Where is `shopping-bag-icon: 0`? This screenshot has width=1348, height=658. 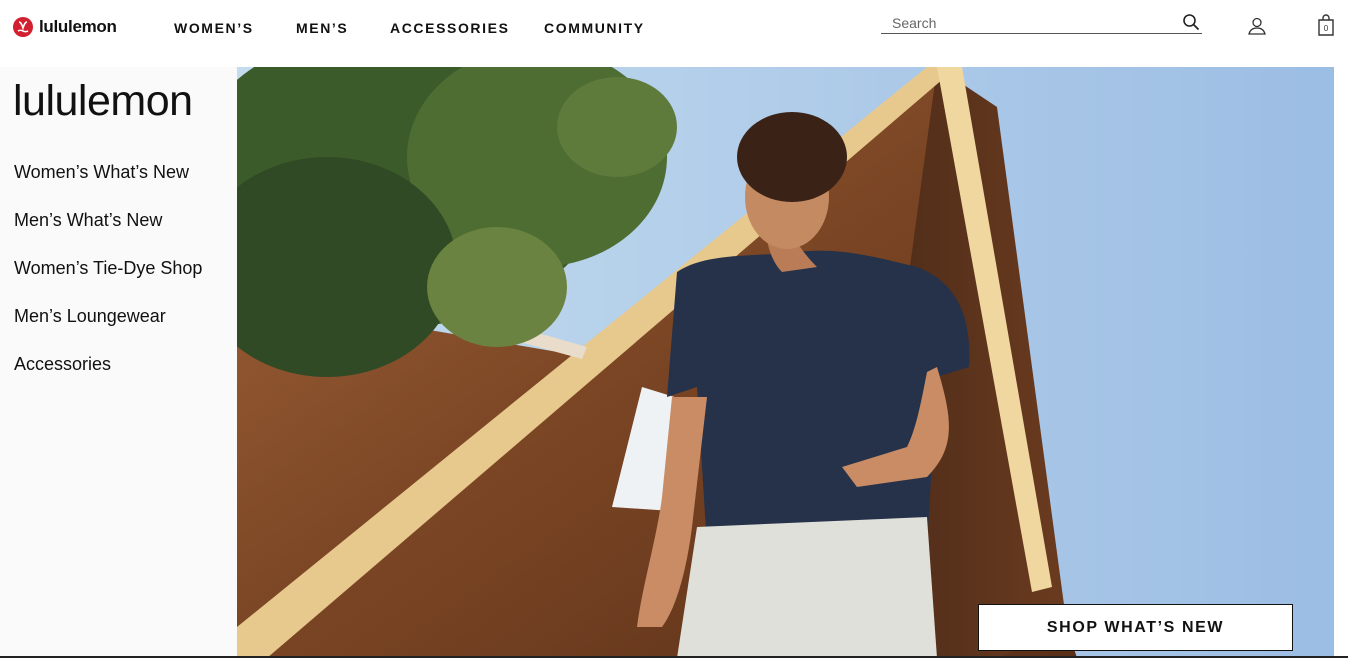 shopping-bag-icon: 0 is located at coordinates (1326, 25).